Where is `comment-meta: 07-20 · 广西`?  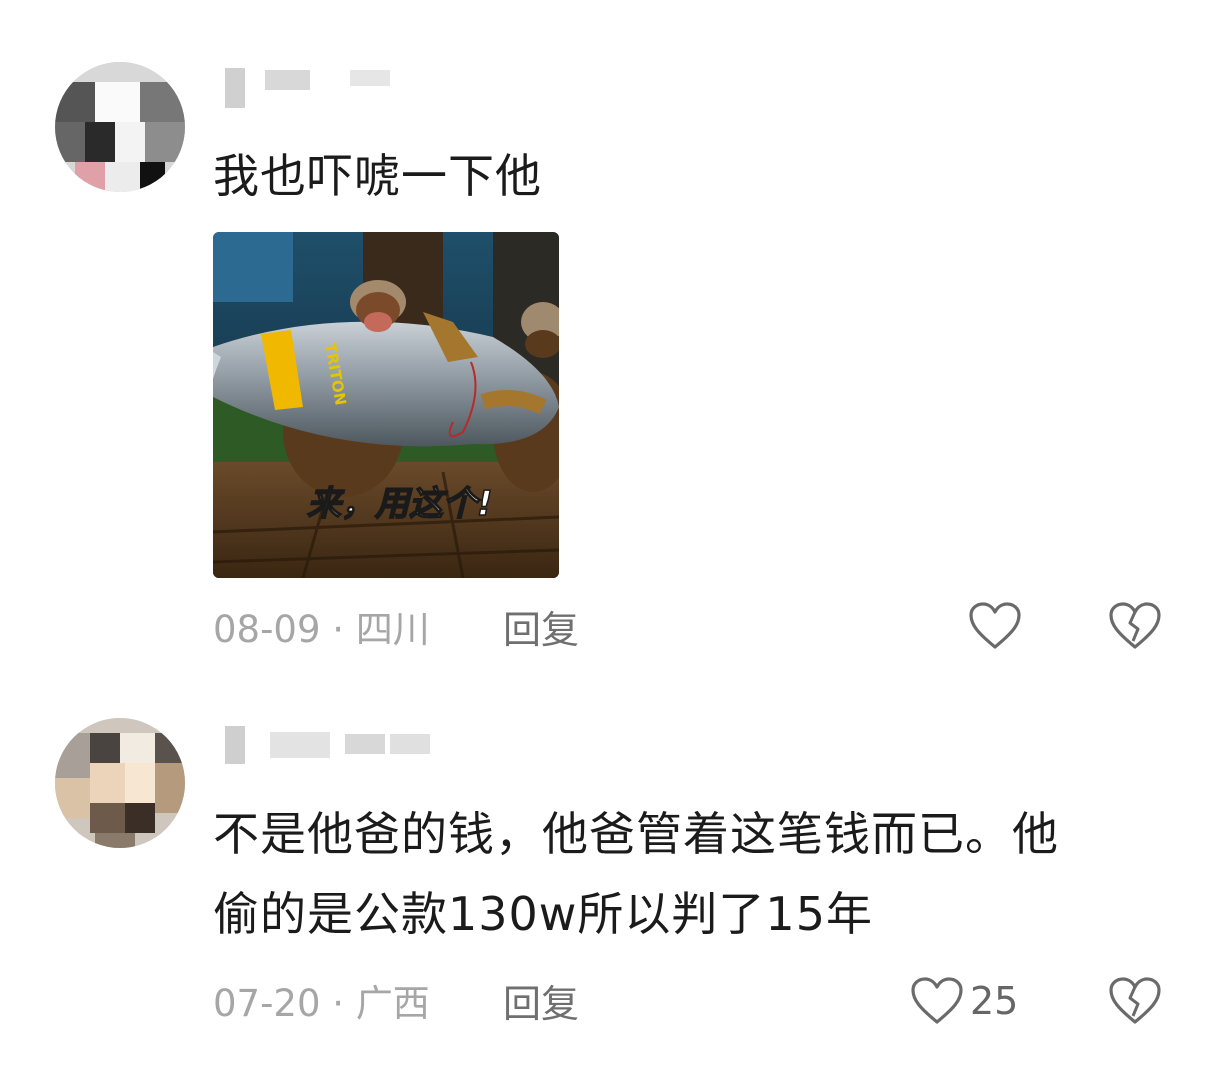 comment-meta: 07-20 · 广西 is located at coordinates (321, 1004).